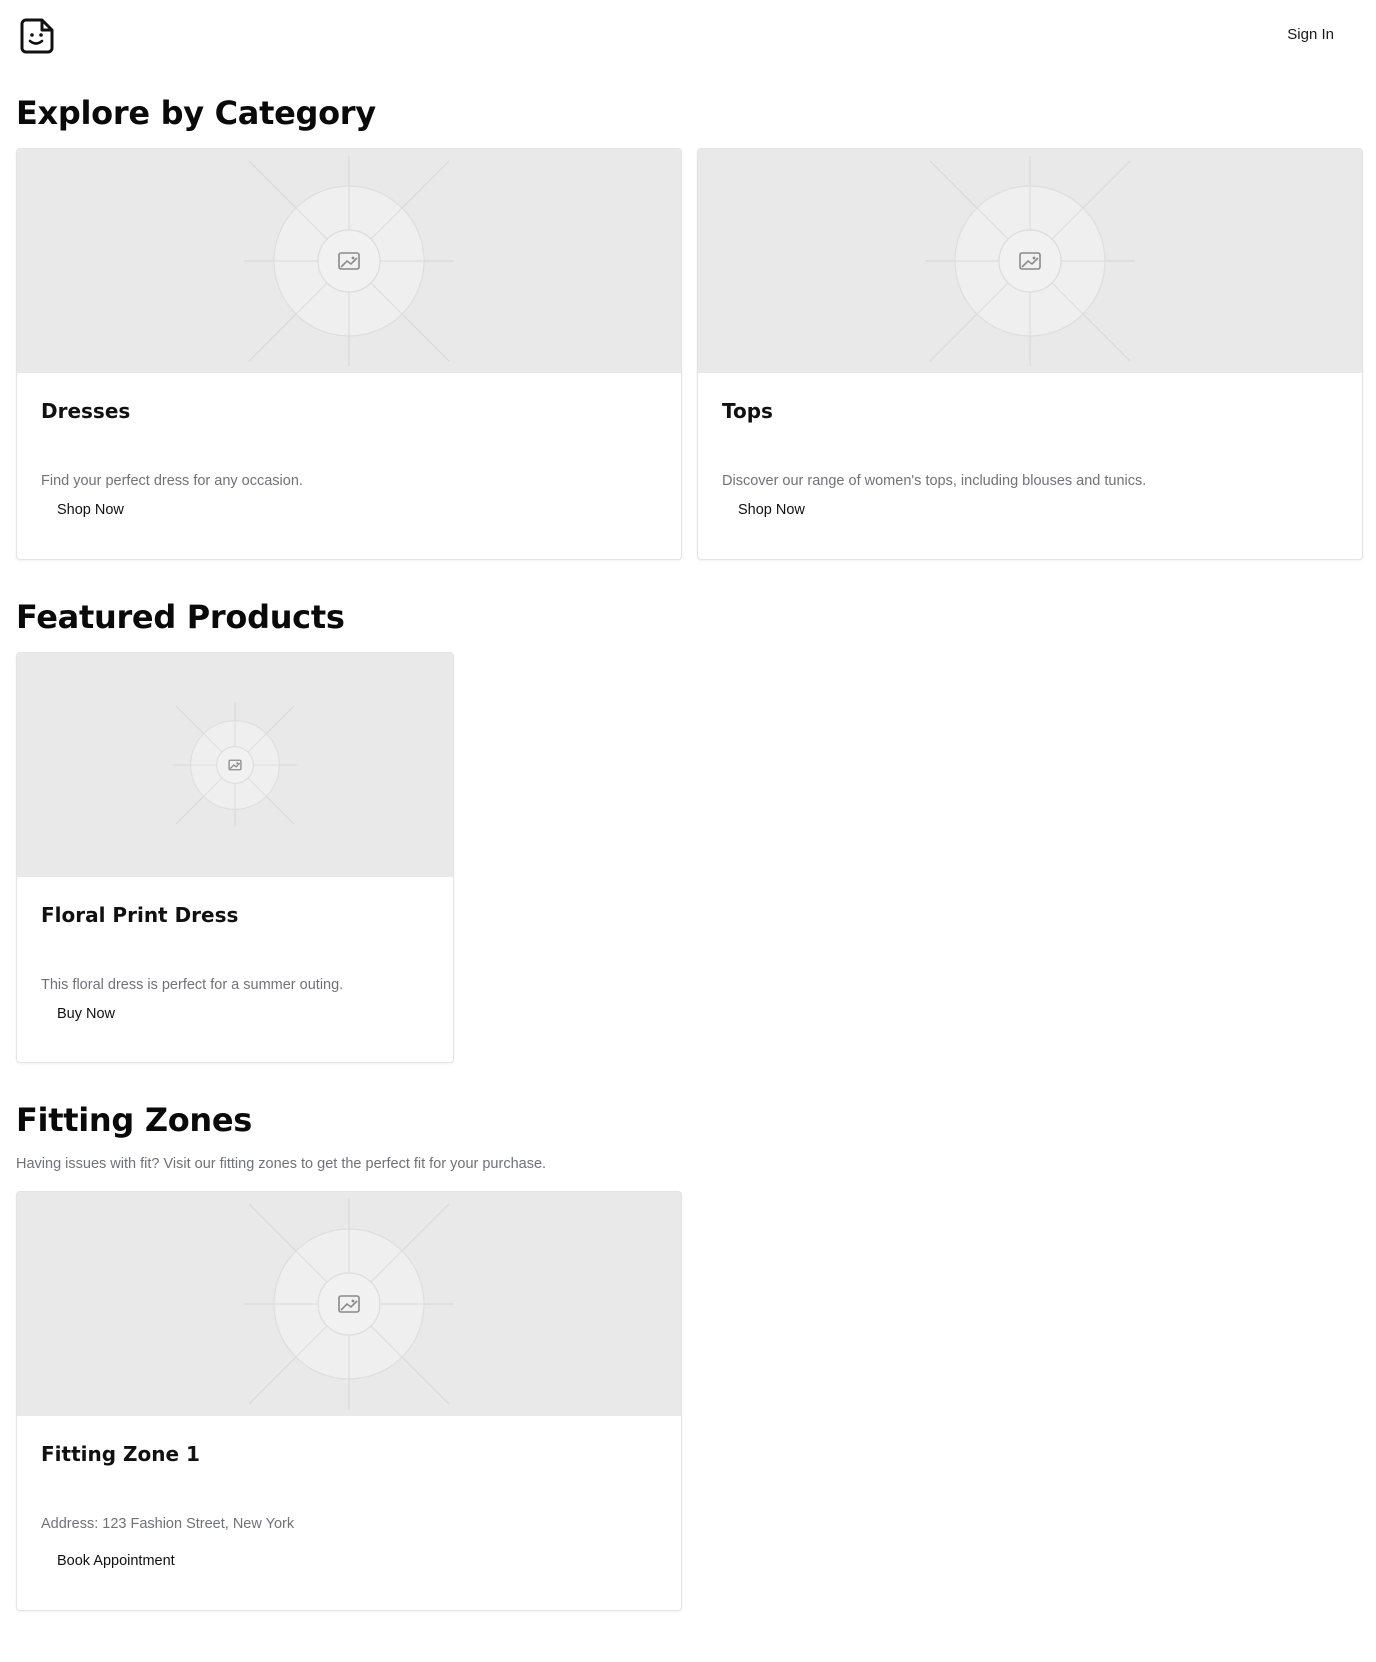  What do you see at coordinates (134, 1120) in the screenshot?
I see `fitting-section-title: Fitting Zones` at bounding box center [134, 1120].